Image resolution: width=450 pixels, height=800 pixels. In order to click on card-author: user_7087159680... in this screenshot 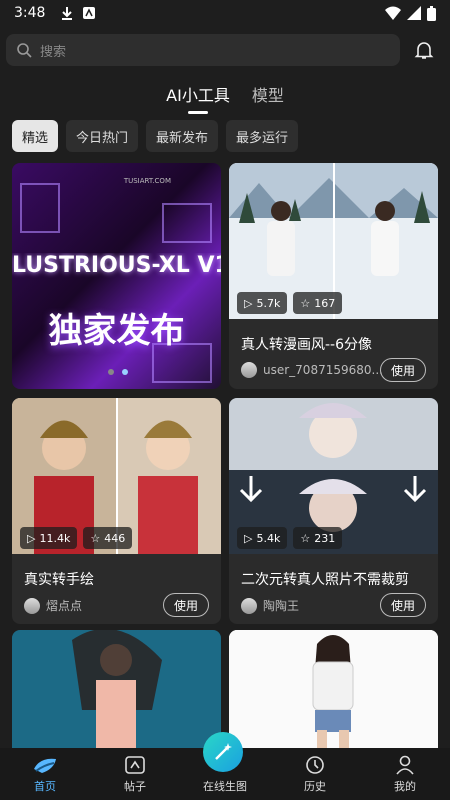, I will do `click(312, 370)`.